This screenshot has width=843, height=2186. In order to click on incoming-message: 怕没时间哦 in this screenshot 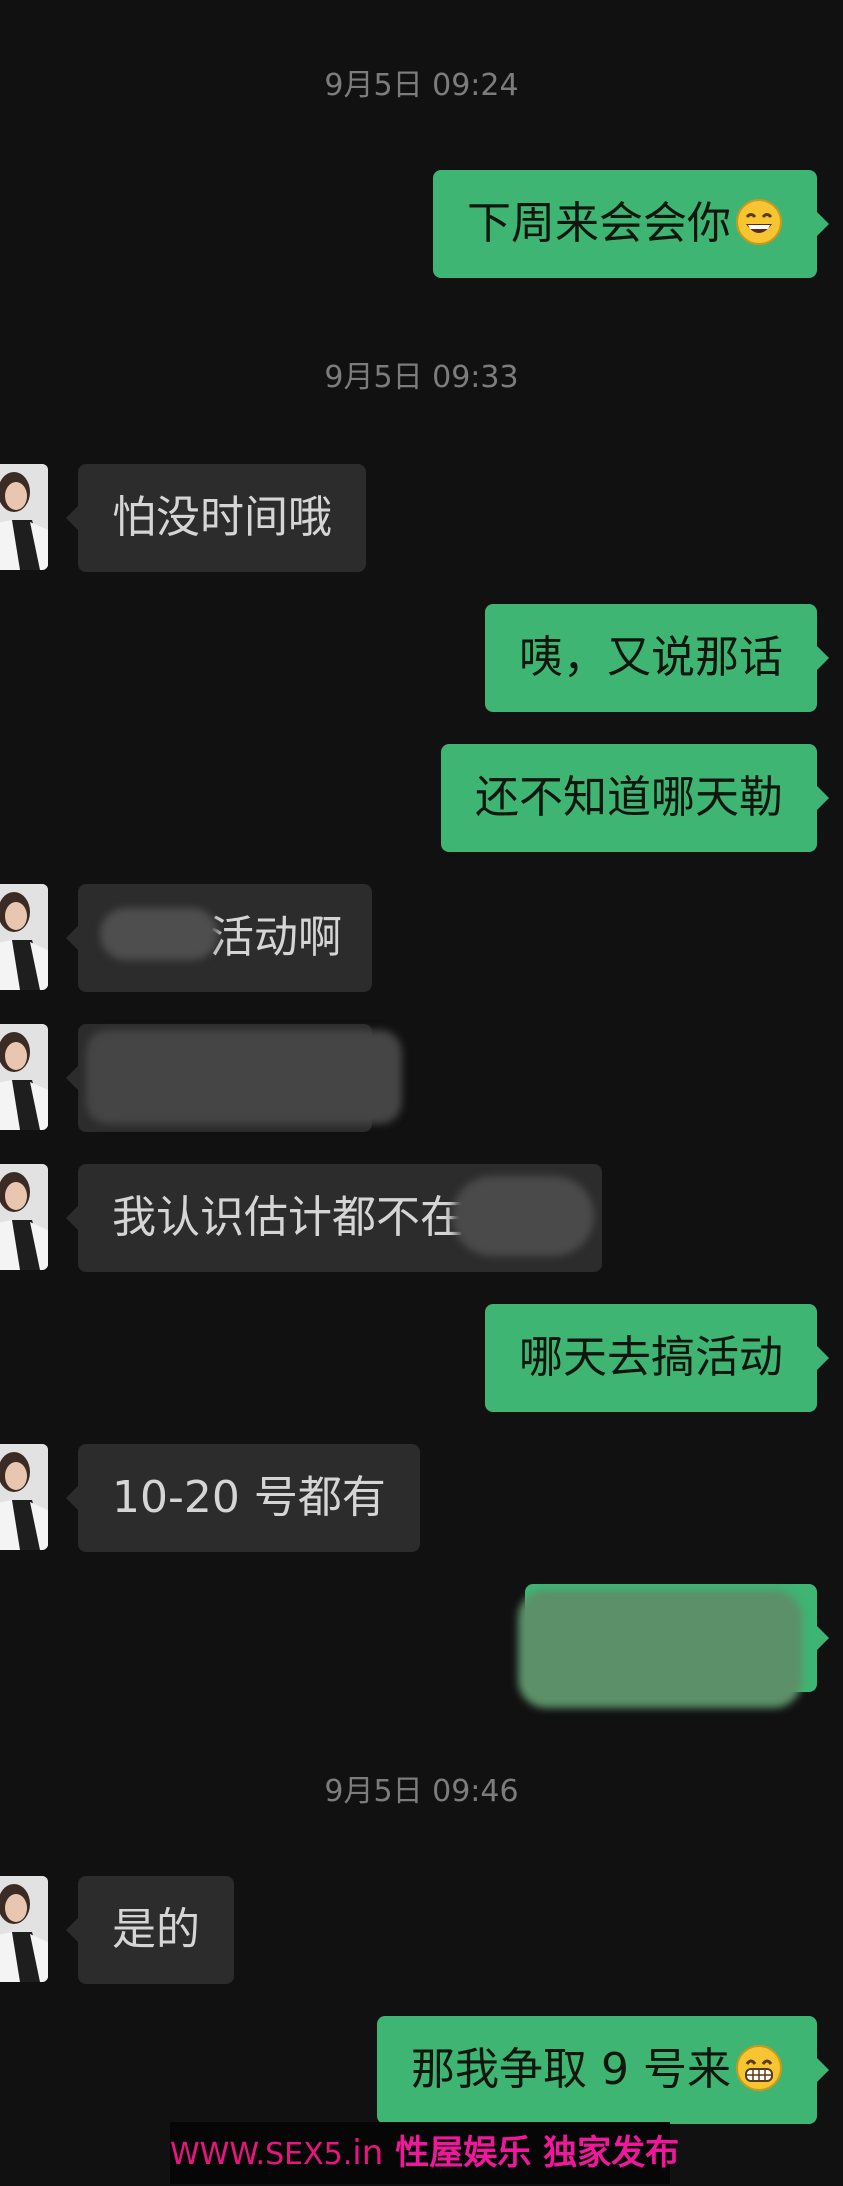, I will do `click(216, 518)`.